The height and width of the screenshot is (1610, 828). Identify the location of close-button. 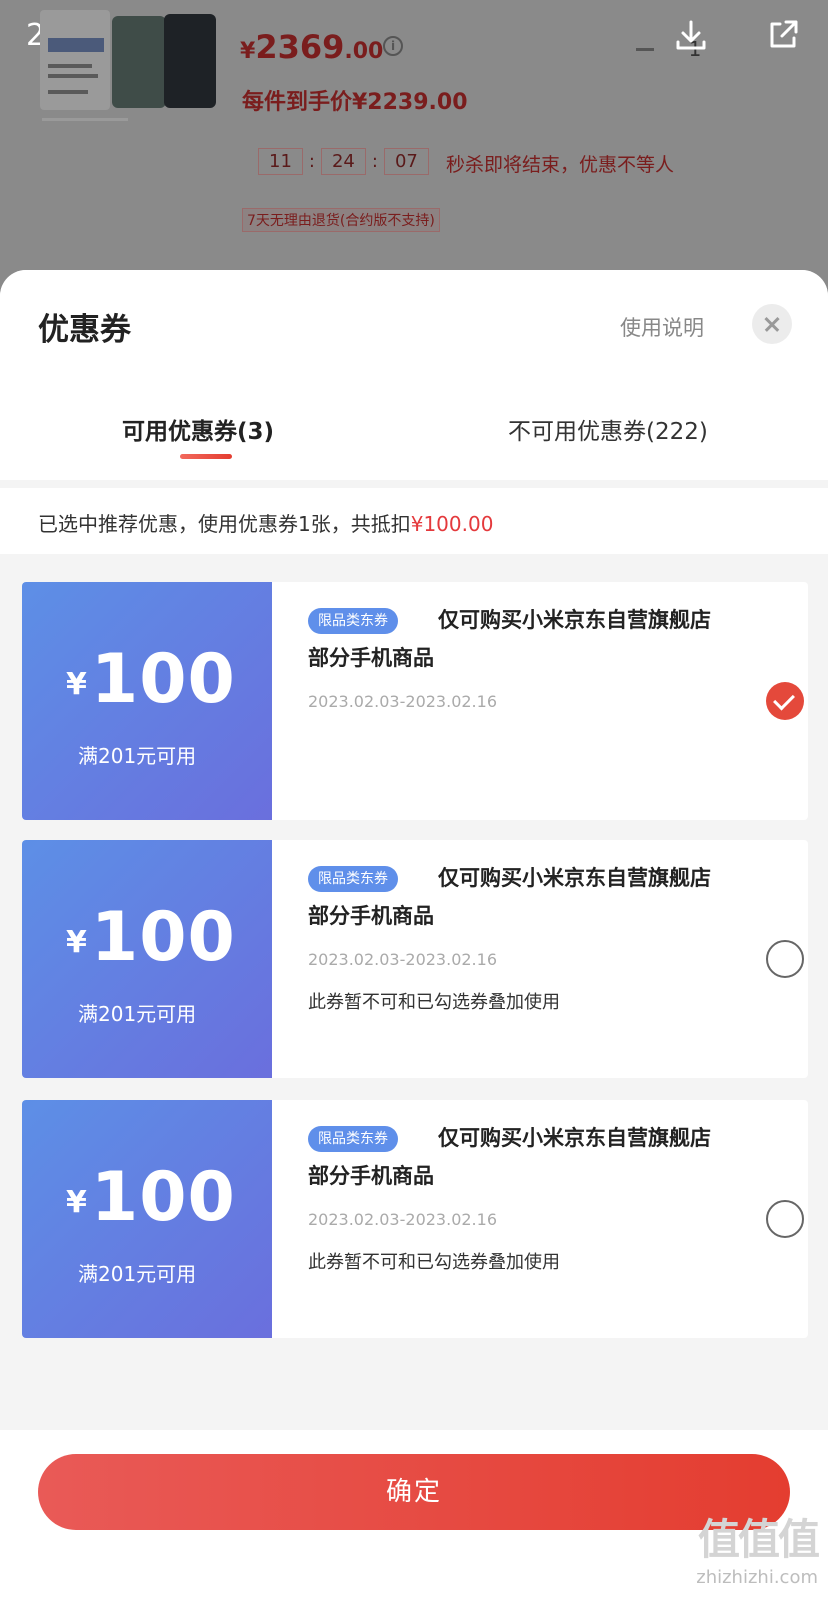
(772, 324).